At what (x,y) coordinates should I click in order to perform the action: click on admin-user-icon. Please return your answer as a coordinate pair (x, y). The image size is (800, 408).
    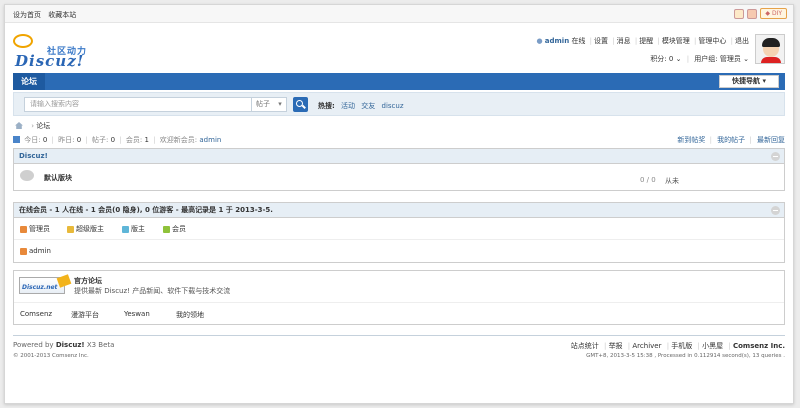
    Looking at the image, I should click on (23, 229).